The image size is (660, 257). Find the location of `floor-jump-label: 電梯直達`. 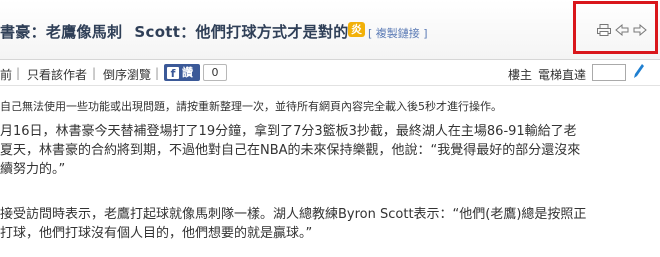

floor-jump-label: 電梯直達 is located at coordinates (562, 75).